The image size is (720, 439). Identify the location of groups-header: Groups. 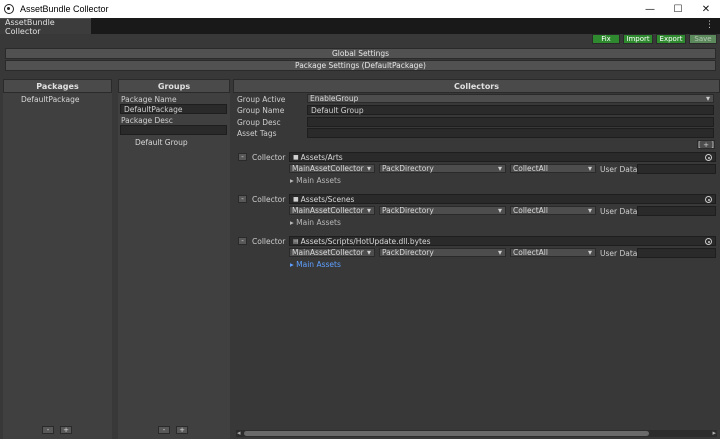
(174, 86).